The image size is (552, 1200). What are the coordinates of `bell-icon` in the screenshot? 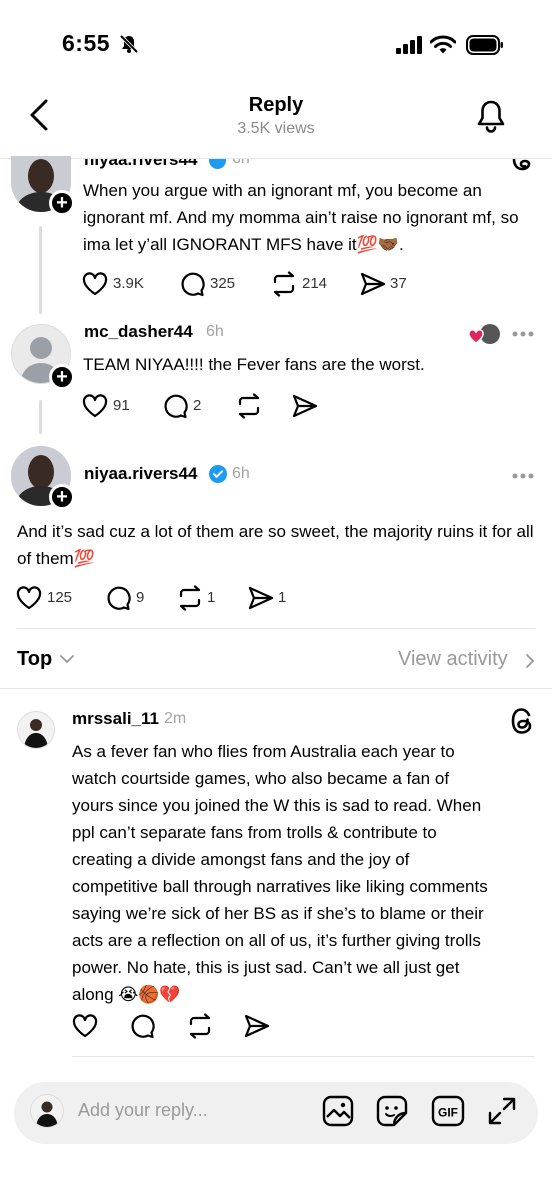 It's located at (491, 116).